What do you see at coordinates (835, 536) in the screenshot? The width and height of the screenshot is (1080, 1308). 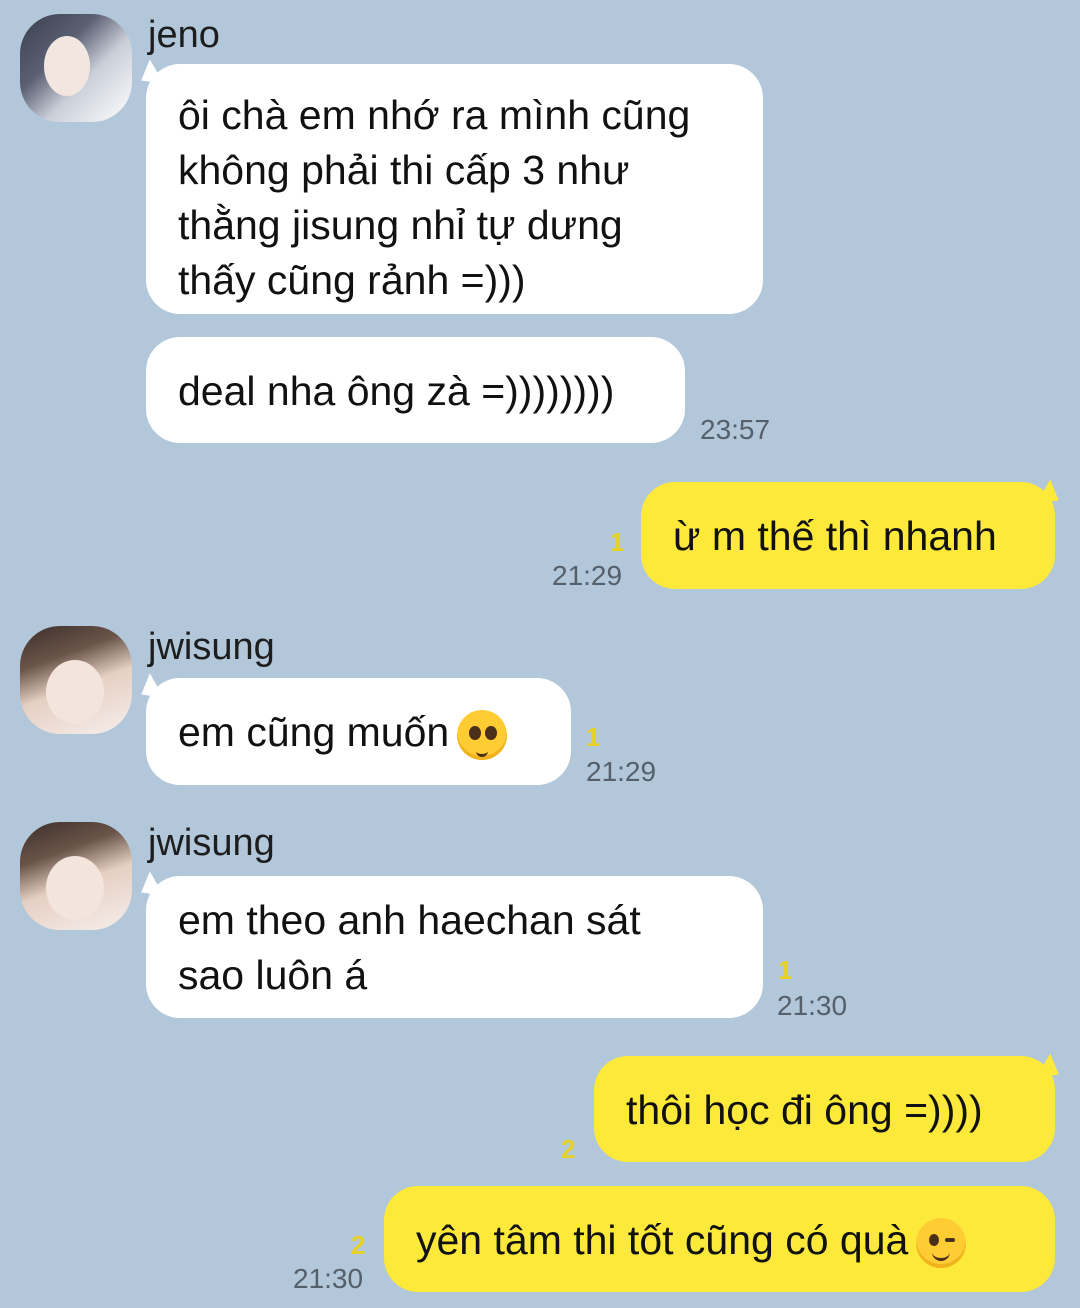 I see `message-line: ừ m thế thì nhanh` at bounding box center [835, 536].